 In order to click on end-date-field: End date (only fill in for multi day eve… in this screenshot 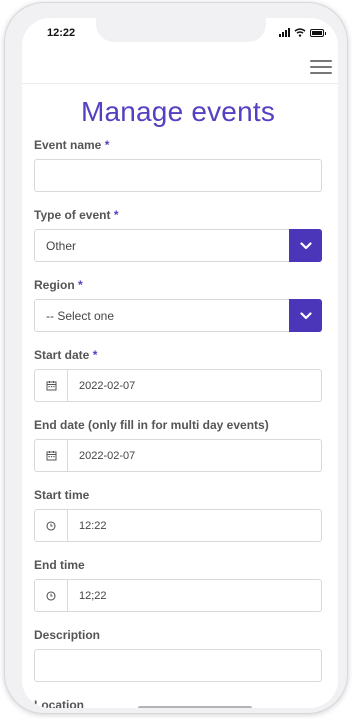, I will do `click(178, 445)`.